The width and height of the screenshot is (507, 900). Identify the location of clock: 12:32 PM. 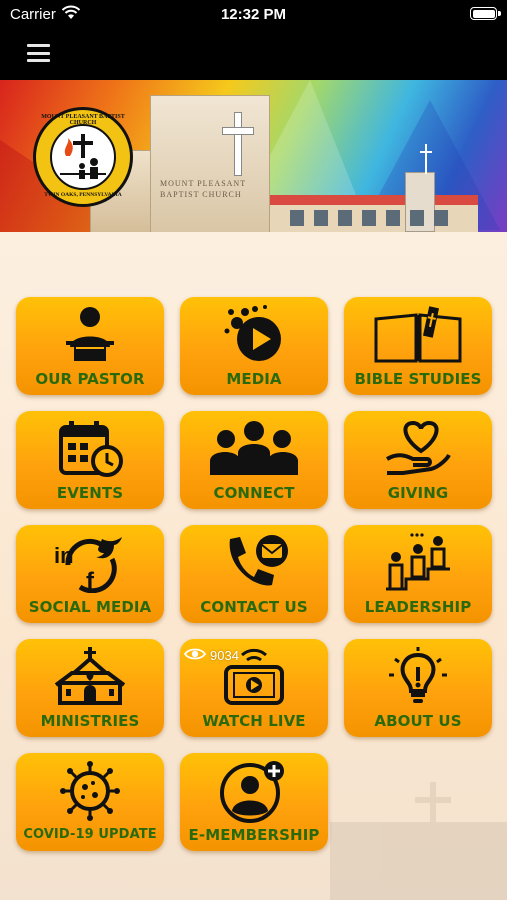
(253, 14).